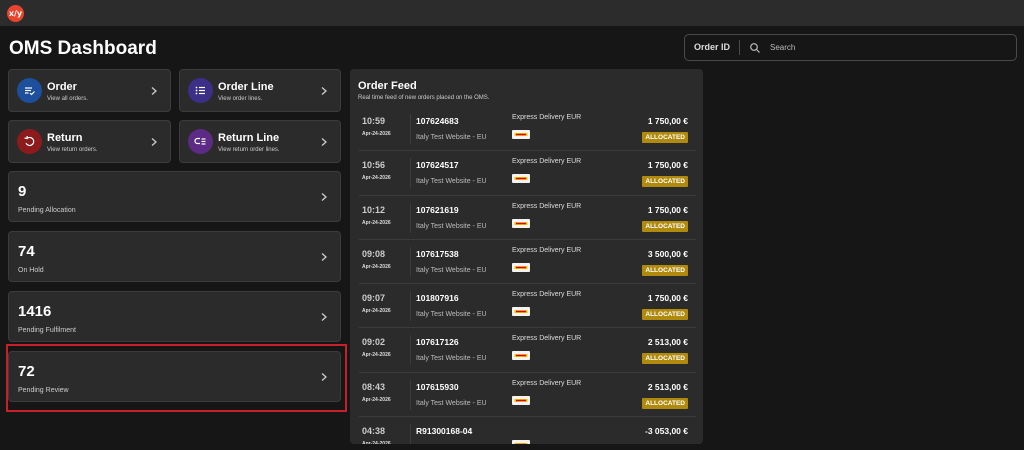 This screenshot has width=1024, height=450. What do you see at coordinates (174, 256) in the screenshot?
I see `on-hold-card: 74 On Hold` at bounding box center [174, 256].